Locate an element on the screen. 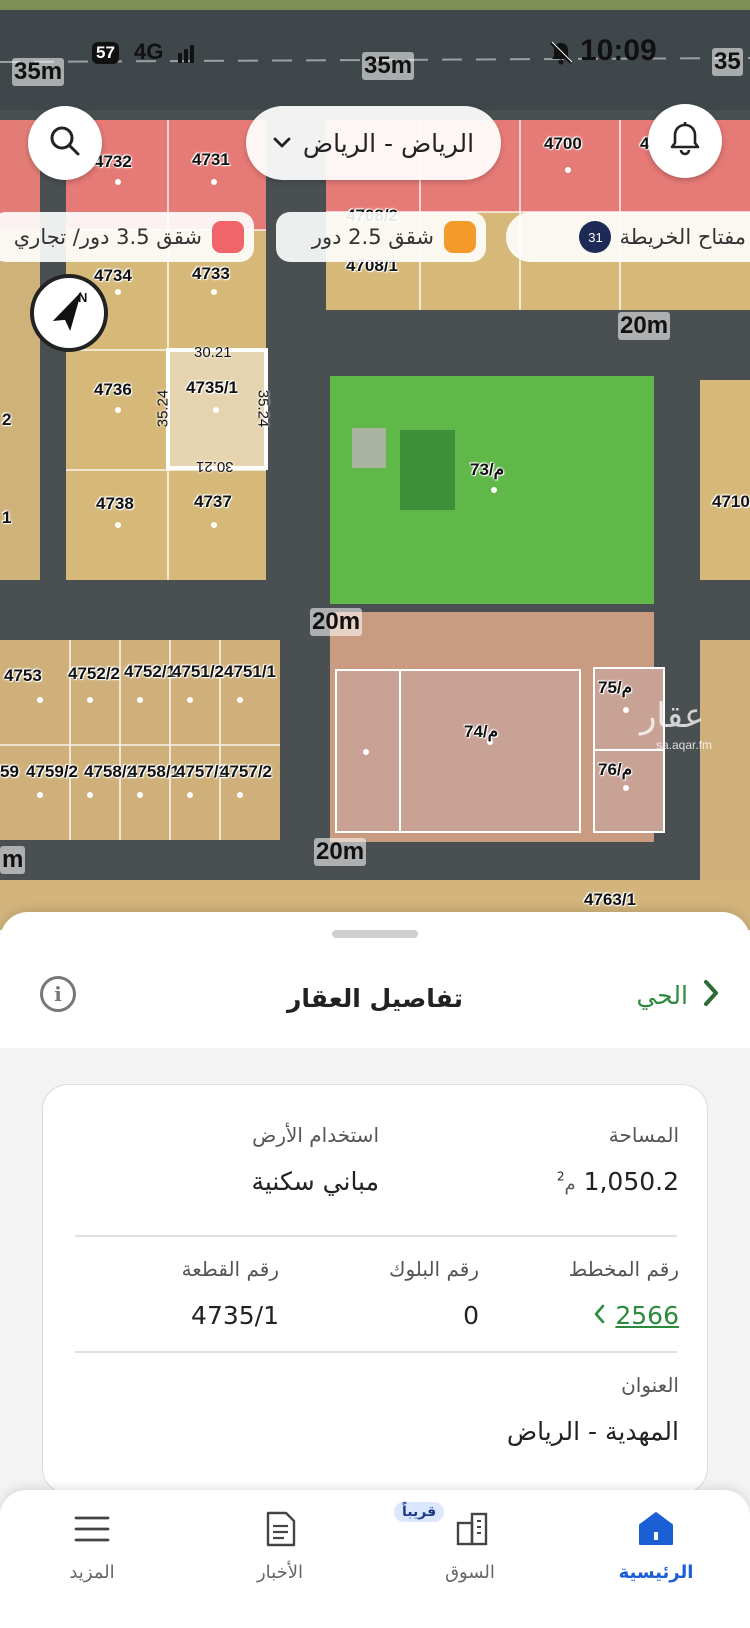 Image resolution: width=750 pixels, height=1628 pixels. chevron-right-icon is located at coordinates (711, 995).